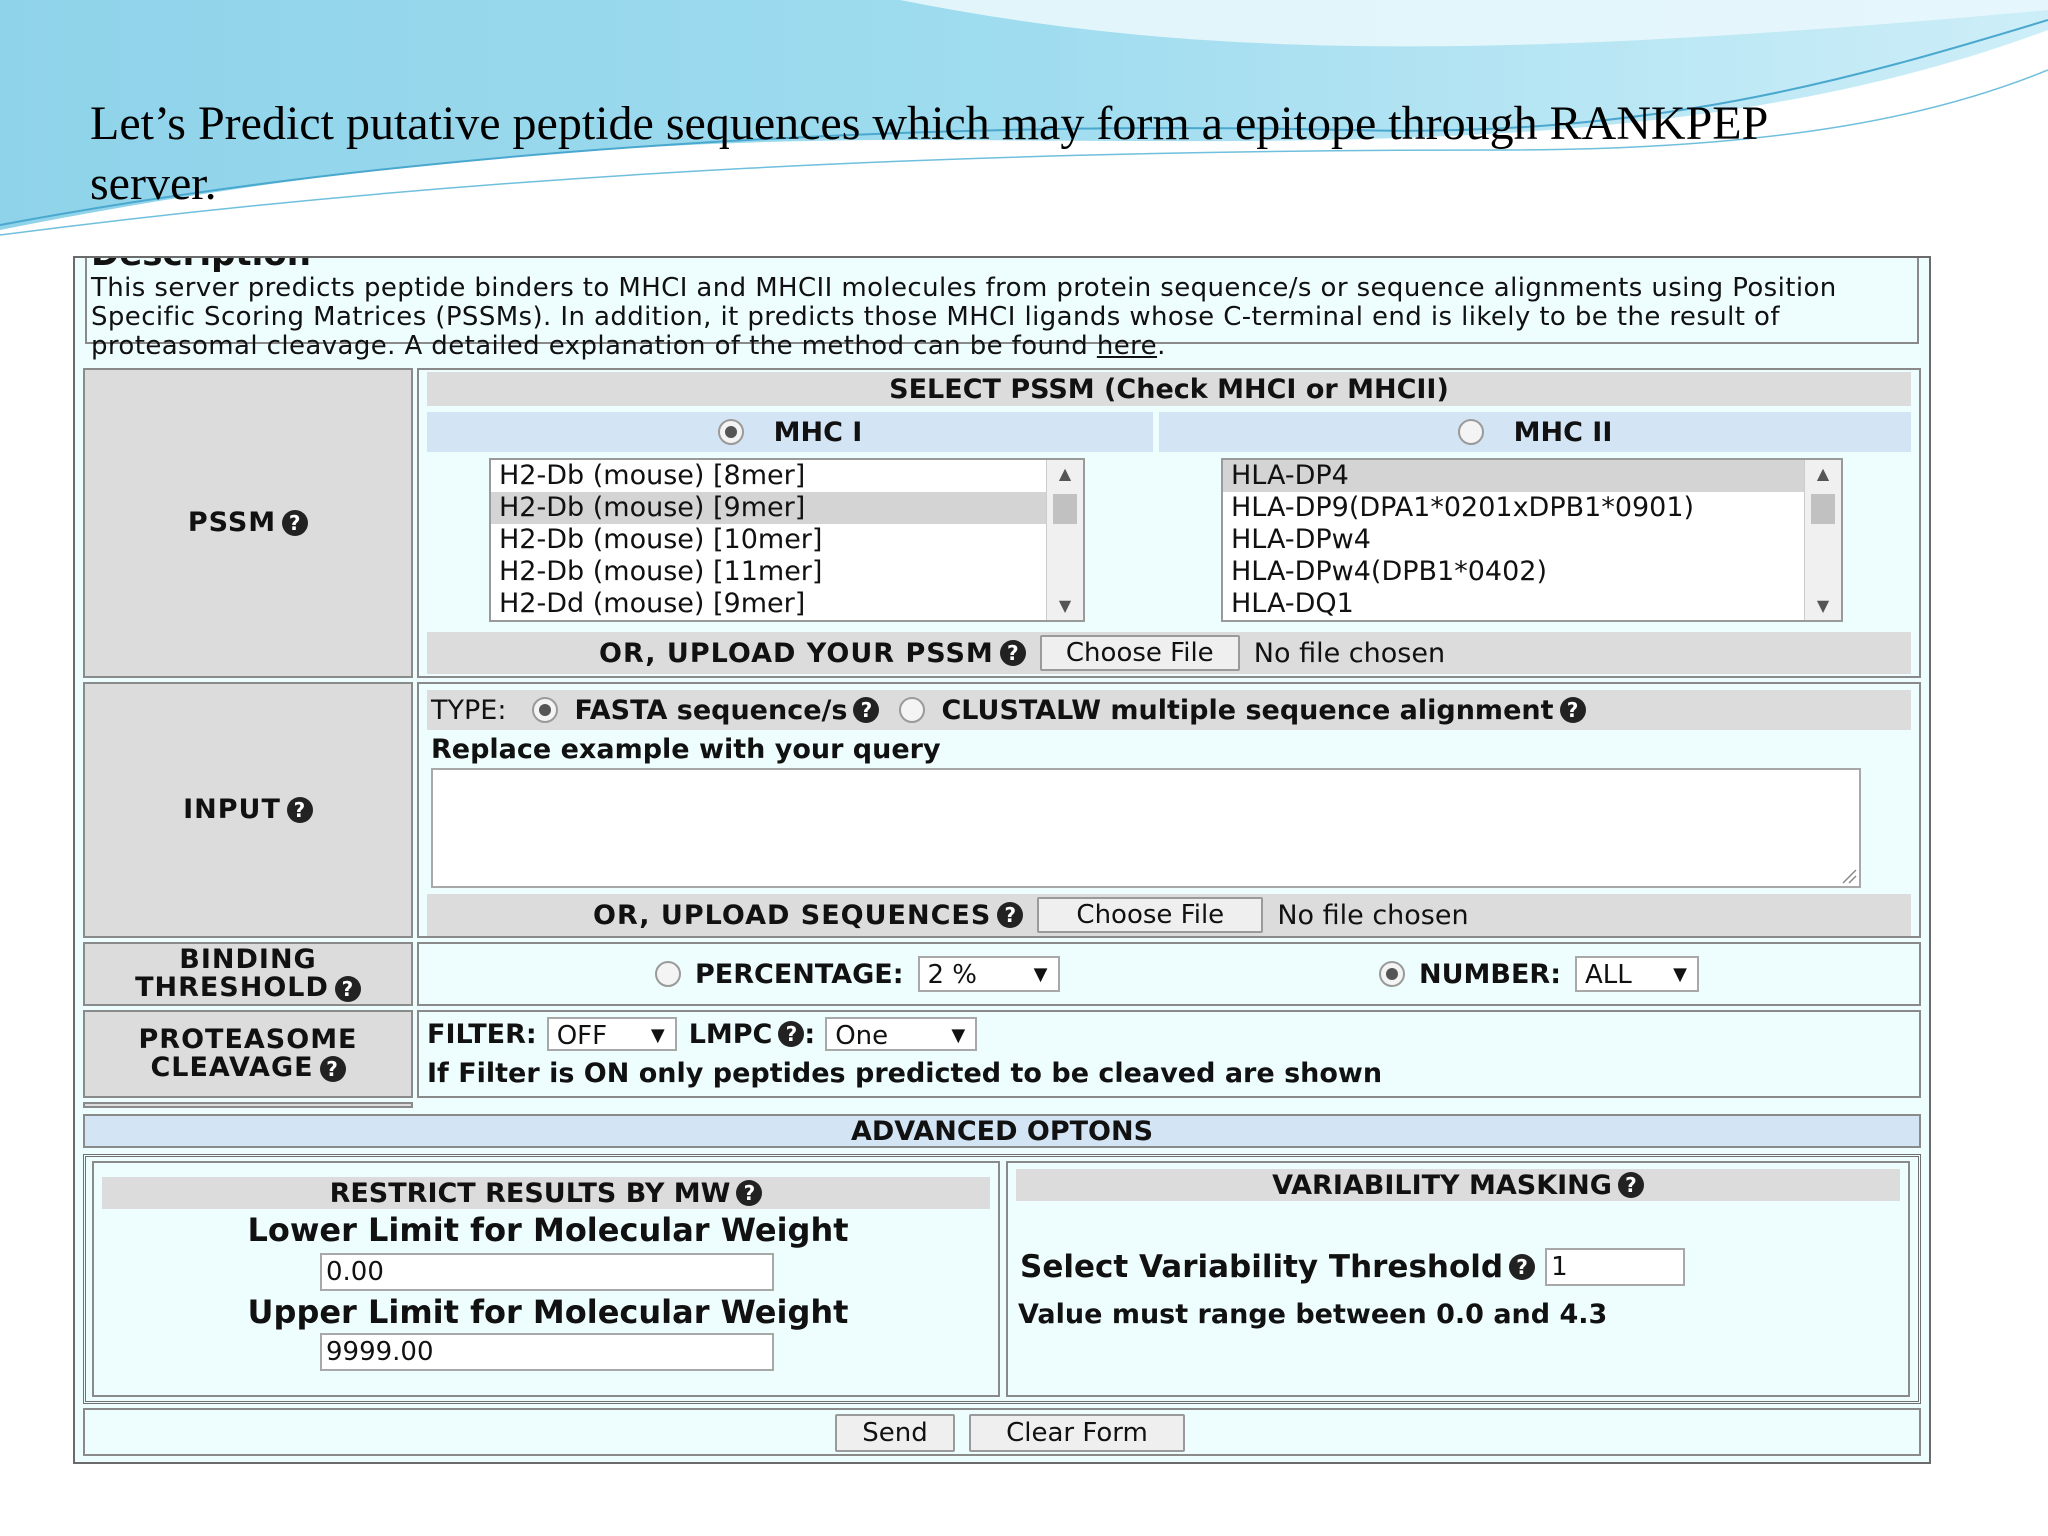 Image resolution: width=2048 pixels, height=1536 pixels. Describe the element at coordinates (248, 1039) in the screenshot. I see `proteasome-label-line1: PROTEASOME` at that location.